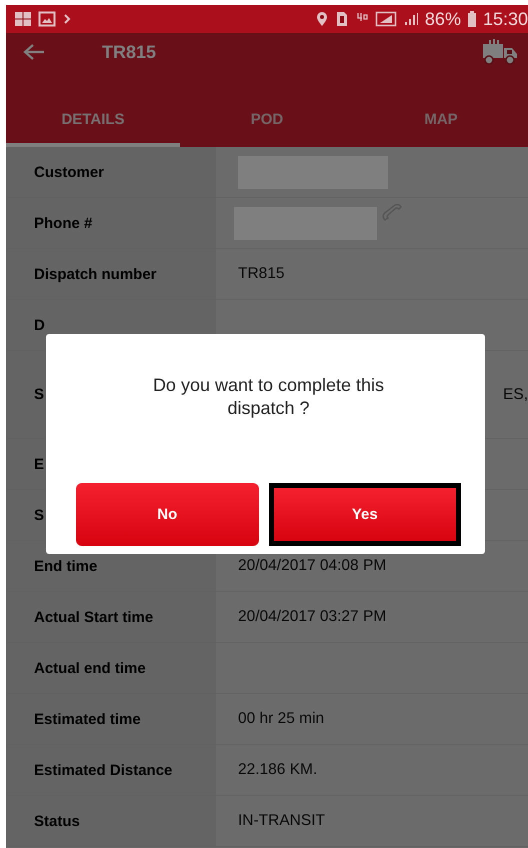  Describe the element at coordinates (385, 19) in the screenshot. I see `signal-icon` at that location.